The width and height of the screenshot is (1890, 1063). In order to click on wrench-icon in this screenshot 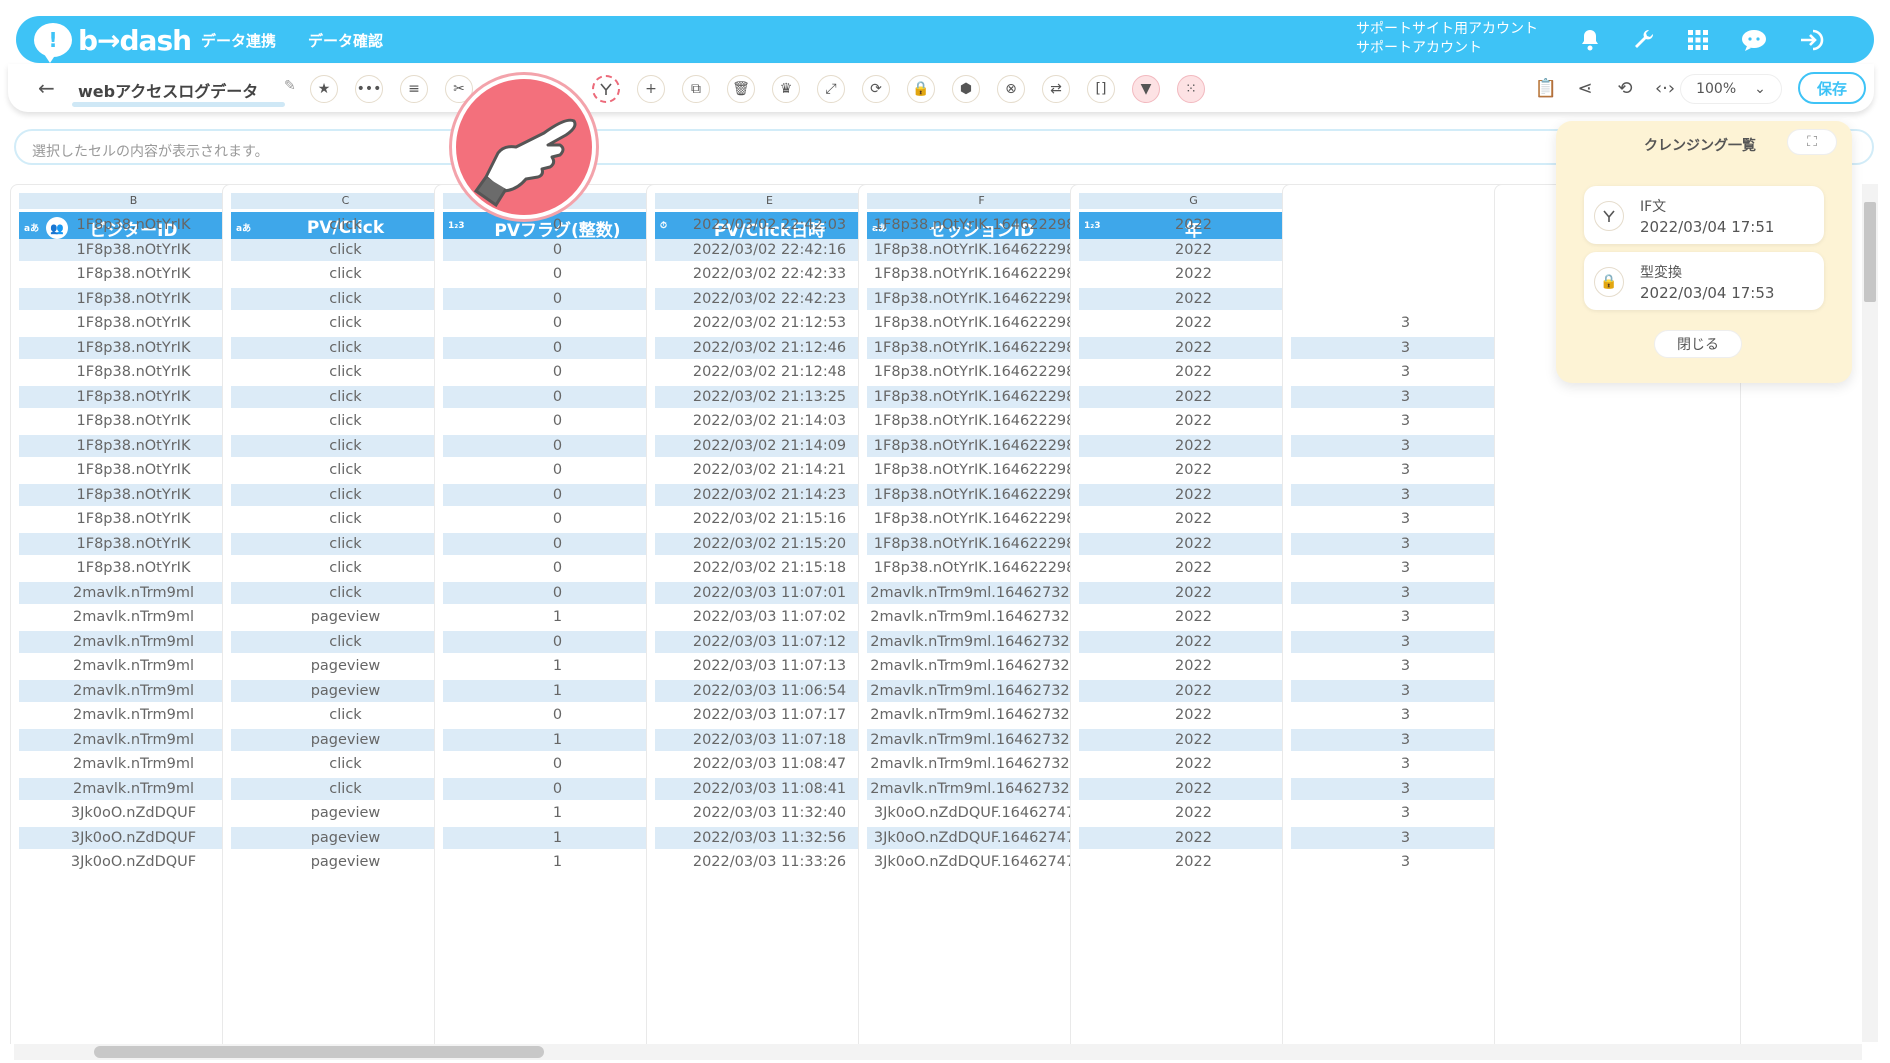, I will do `click(1644, 40)`.